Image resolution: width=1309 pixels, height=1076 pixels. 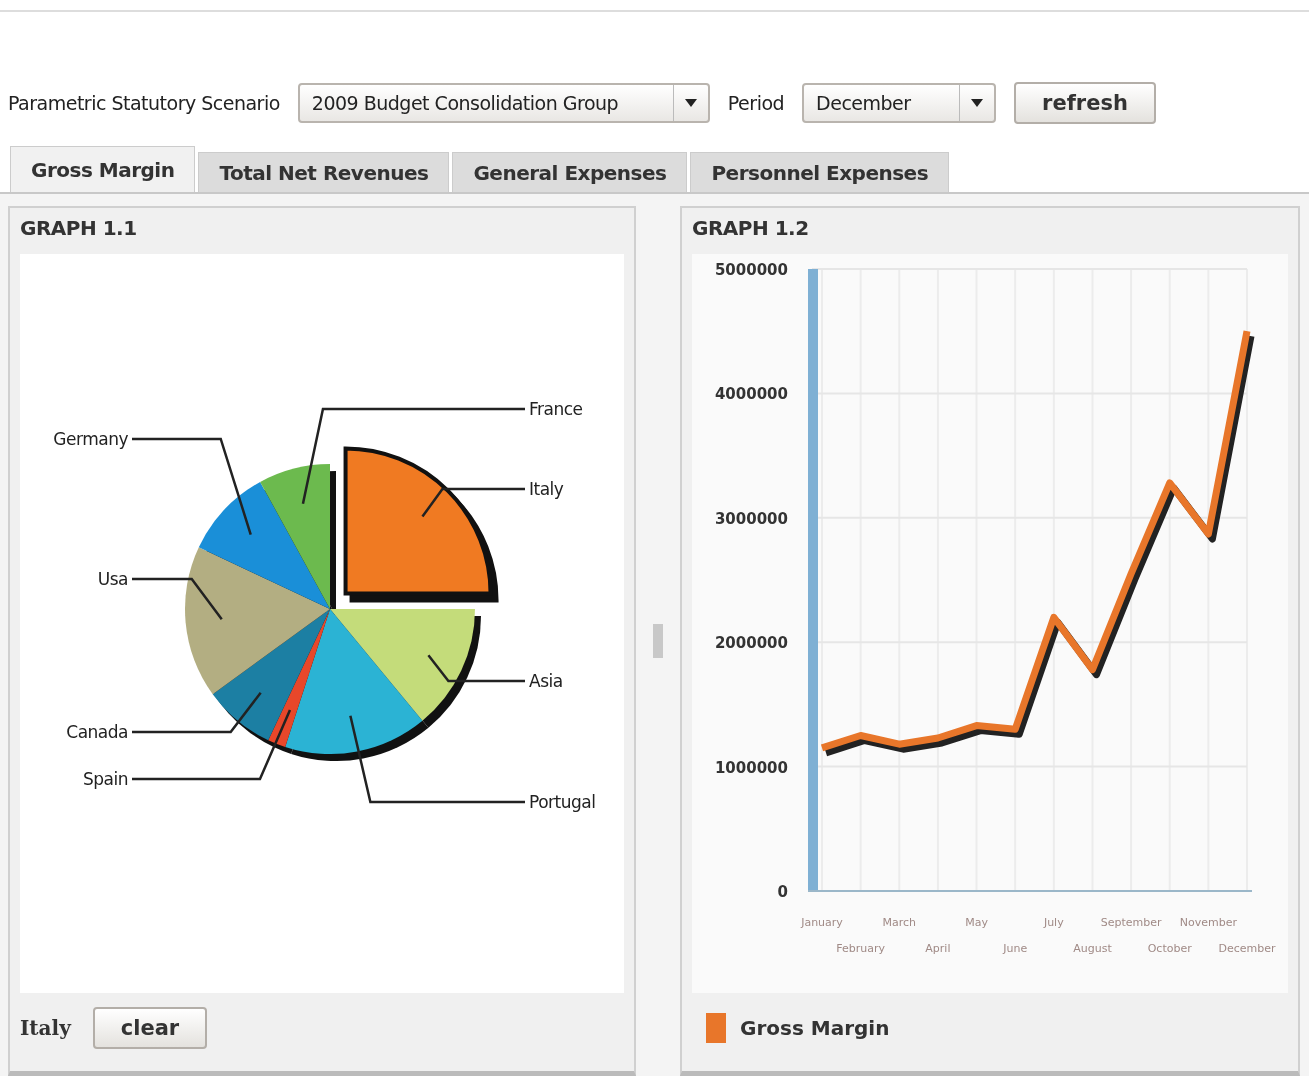 I want to click on y-tick-label: 3000000, so click(x=751, y=518).